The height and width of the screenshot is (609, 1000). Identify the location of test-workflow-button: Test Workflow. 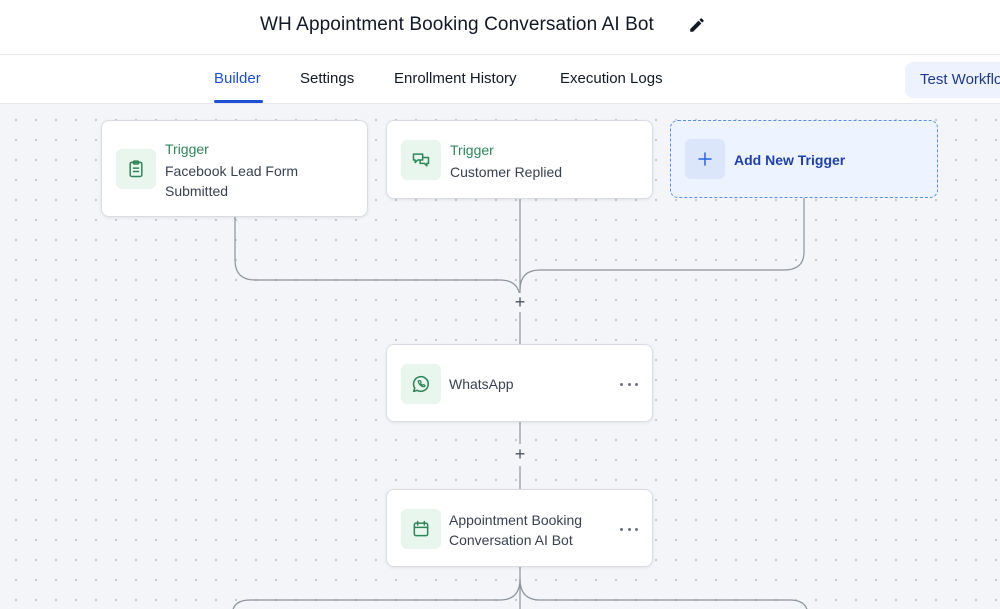
(952, 80).